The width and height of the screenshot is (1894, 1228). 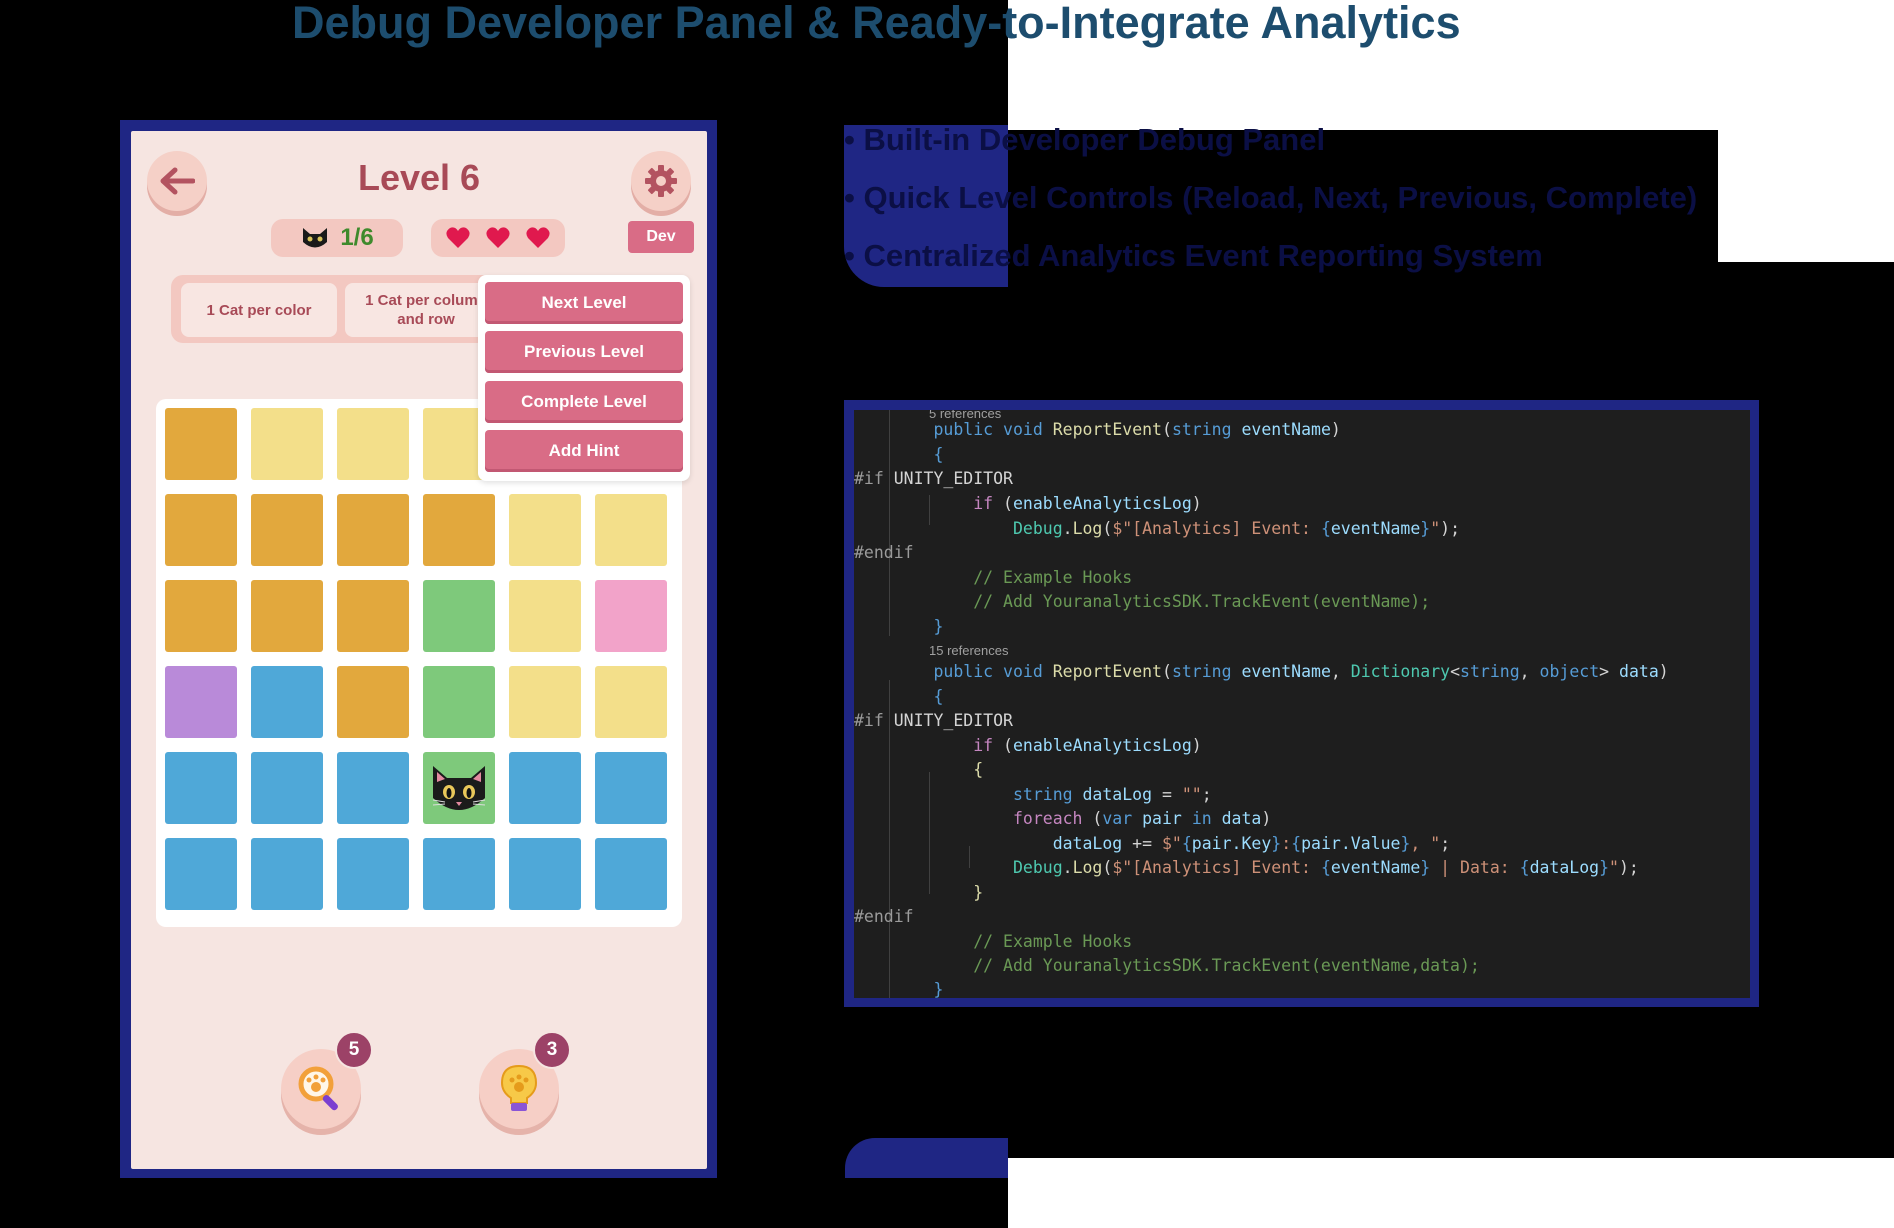 I want to click on level-title: Level 6, so click(x=419, y=177).